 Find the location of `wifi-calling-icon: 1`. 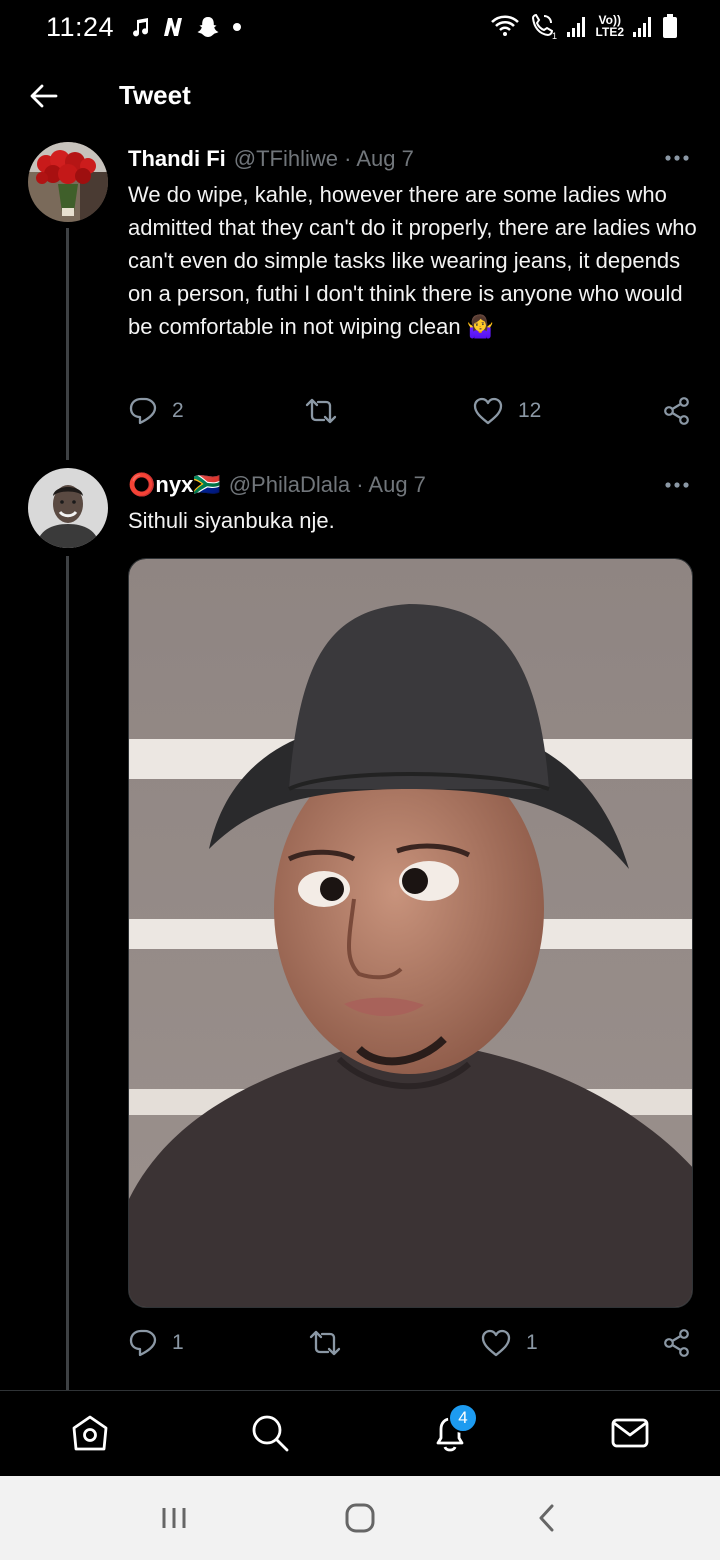

wifi-calling-icon: 1 is located at coordinates (544, 26).